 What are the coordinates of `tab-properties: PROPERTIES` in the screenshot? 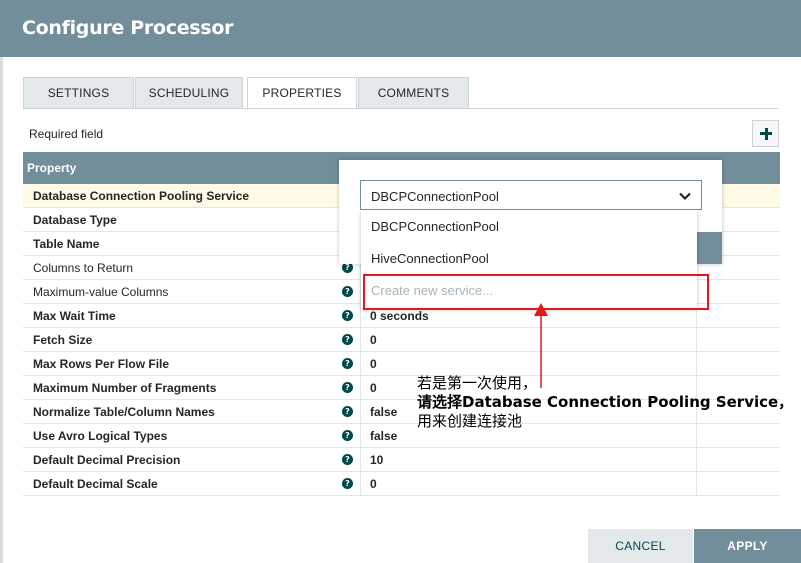 It's located at (302, 93).